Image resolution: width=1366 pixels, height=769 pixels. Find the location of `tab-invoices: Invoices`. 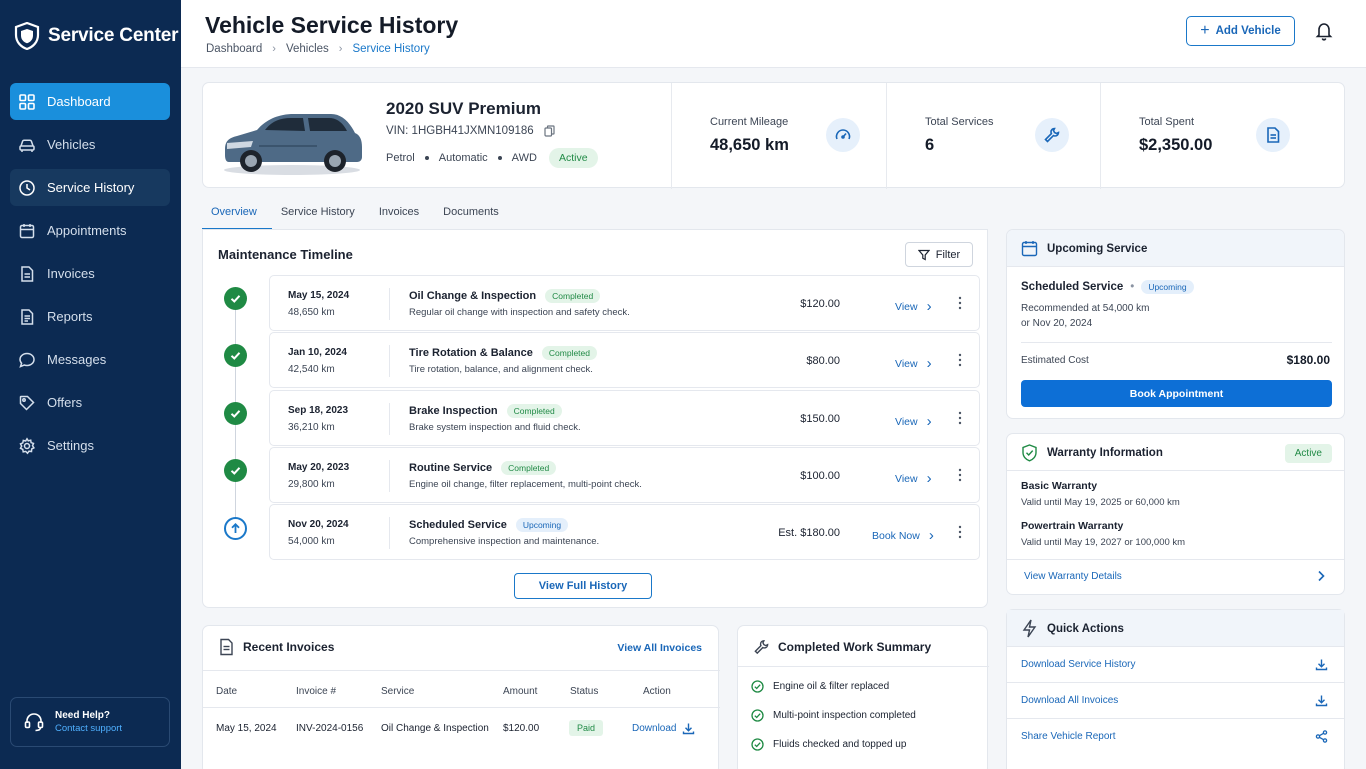

tab-invoices: Invoices is located at coordinates (402, 215).